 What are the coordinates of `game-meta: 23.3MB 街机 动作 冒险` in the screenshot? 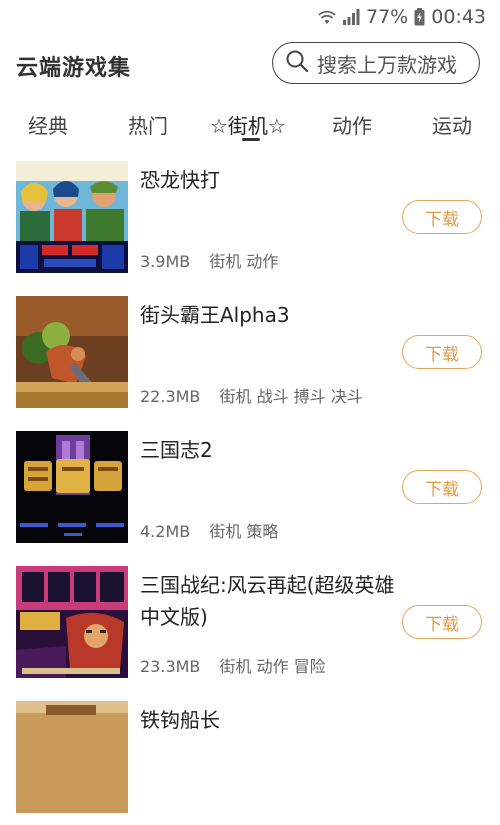 It's located at (233, 665).